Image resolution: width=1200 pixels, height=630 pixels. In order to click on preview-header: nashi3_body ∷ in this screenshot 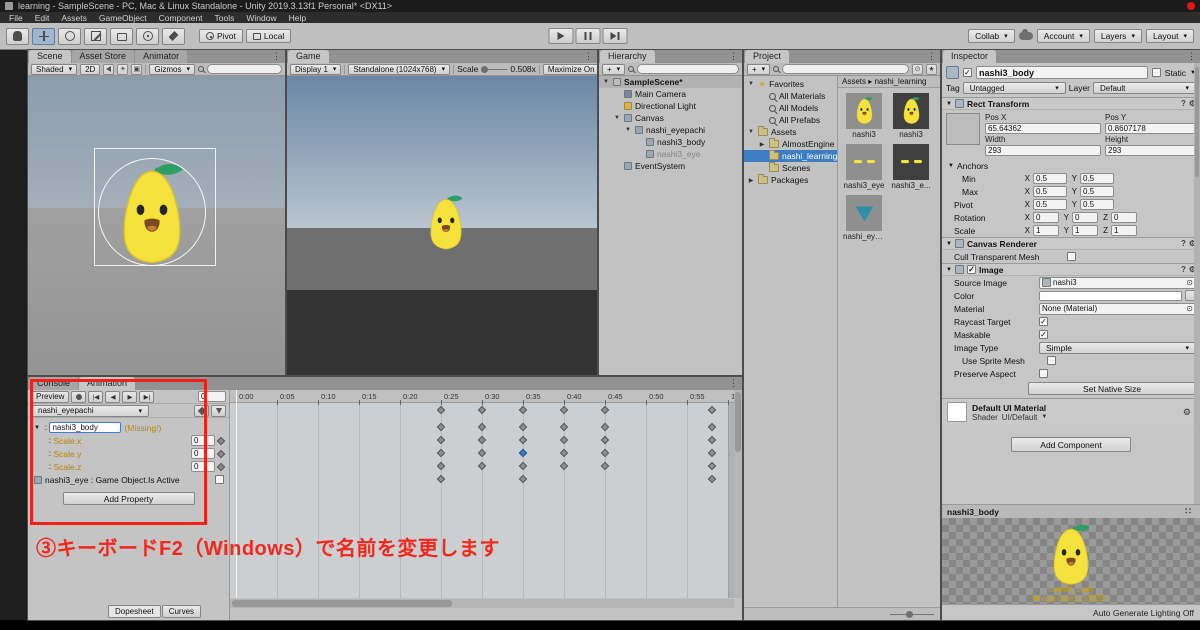, I will do `click(1071, 511)`.